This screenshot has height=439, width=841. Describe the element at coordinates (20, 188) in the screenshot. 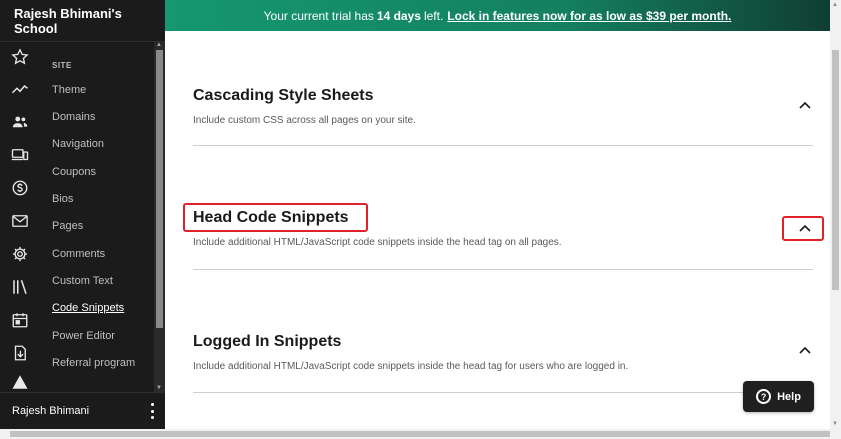

I see `dollar-icon` at that location.